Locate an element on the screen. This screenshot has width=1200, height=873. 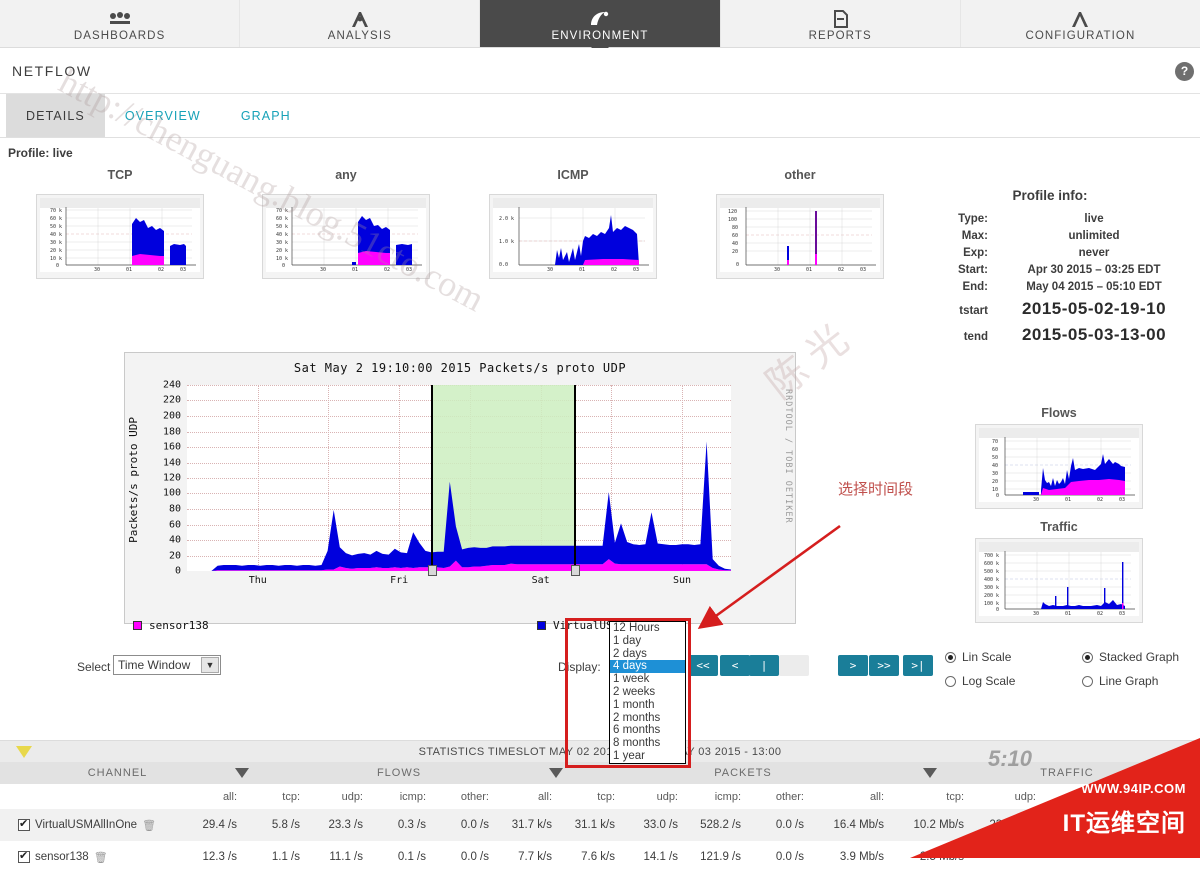
thumbnail-other: other 120 100 80 60 40 20 0 30 01 02 03 is located at coordinates (800, 223).